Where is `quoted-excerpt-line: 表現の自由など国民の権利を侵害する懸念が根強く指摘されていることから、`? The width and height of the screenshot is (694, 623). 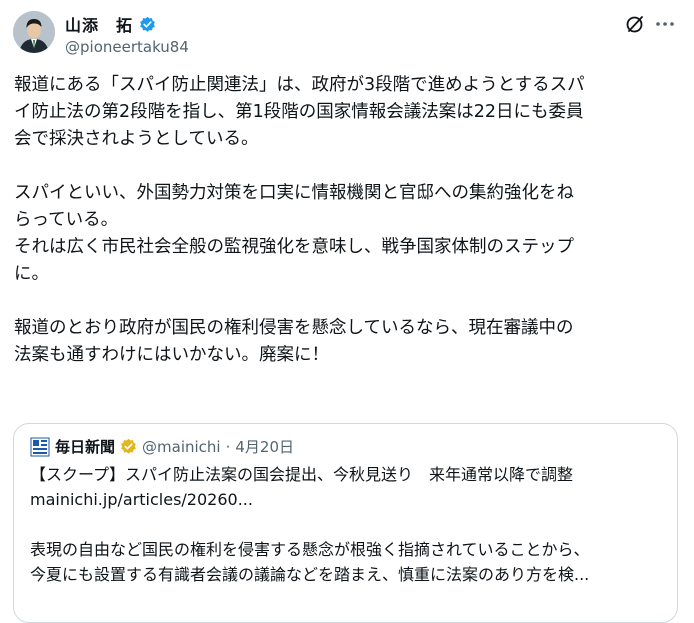 quoted-excerpt-line: 表現の自由など国民の権利を侵害する懸念が根強く指摘されていることから、 is located at coordinates (310, 549).